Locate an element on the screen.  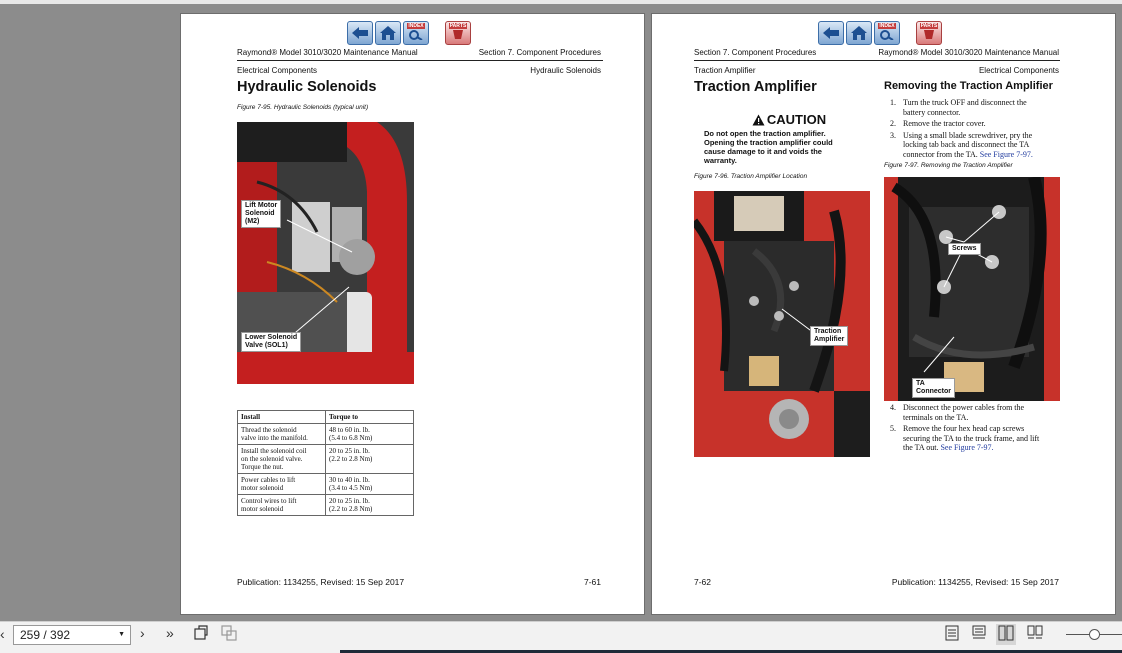
page-title: Traction Amplifier is located at coordinates (755, 87).